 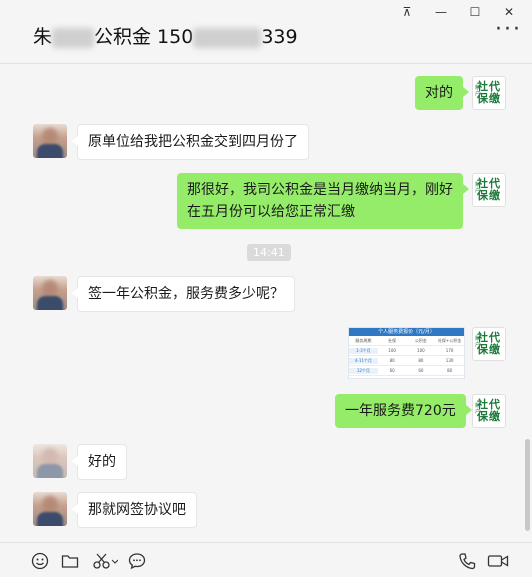 I want to click on chat-title-suffix: 公积金 150, so click(x=144, y=37).